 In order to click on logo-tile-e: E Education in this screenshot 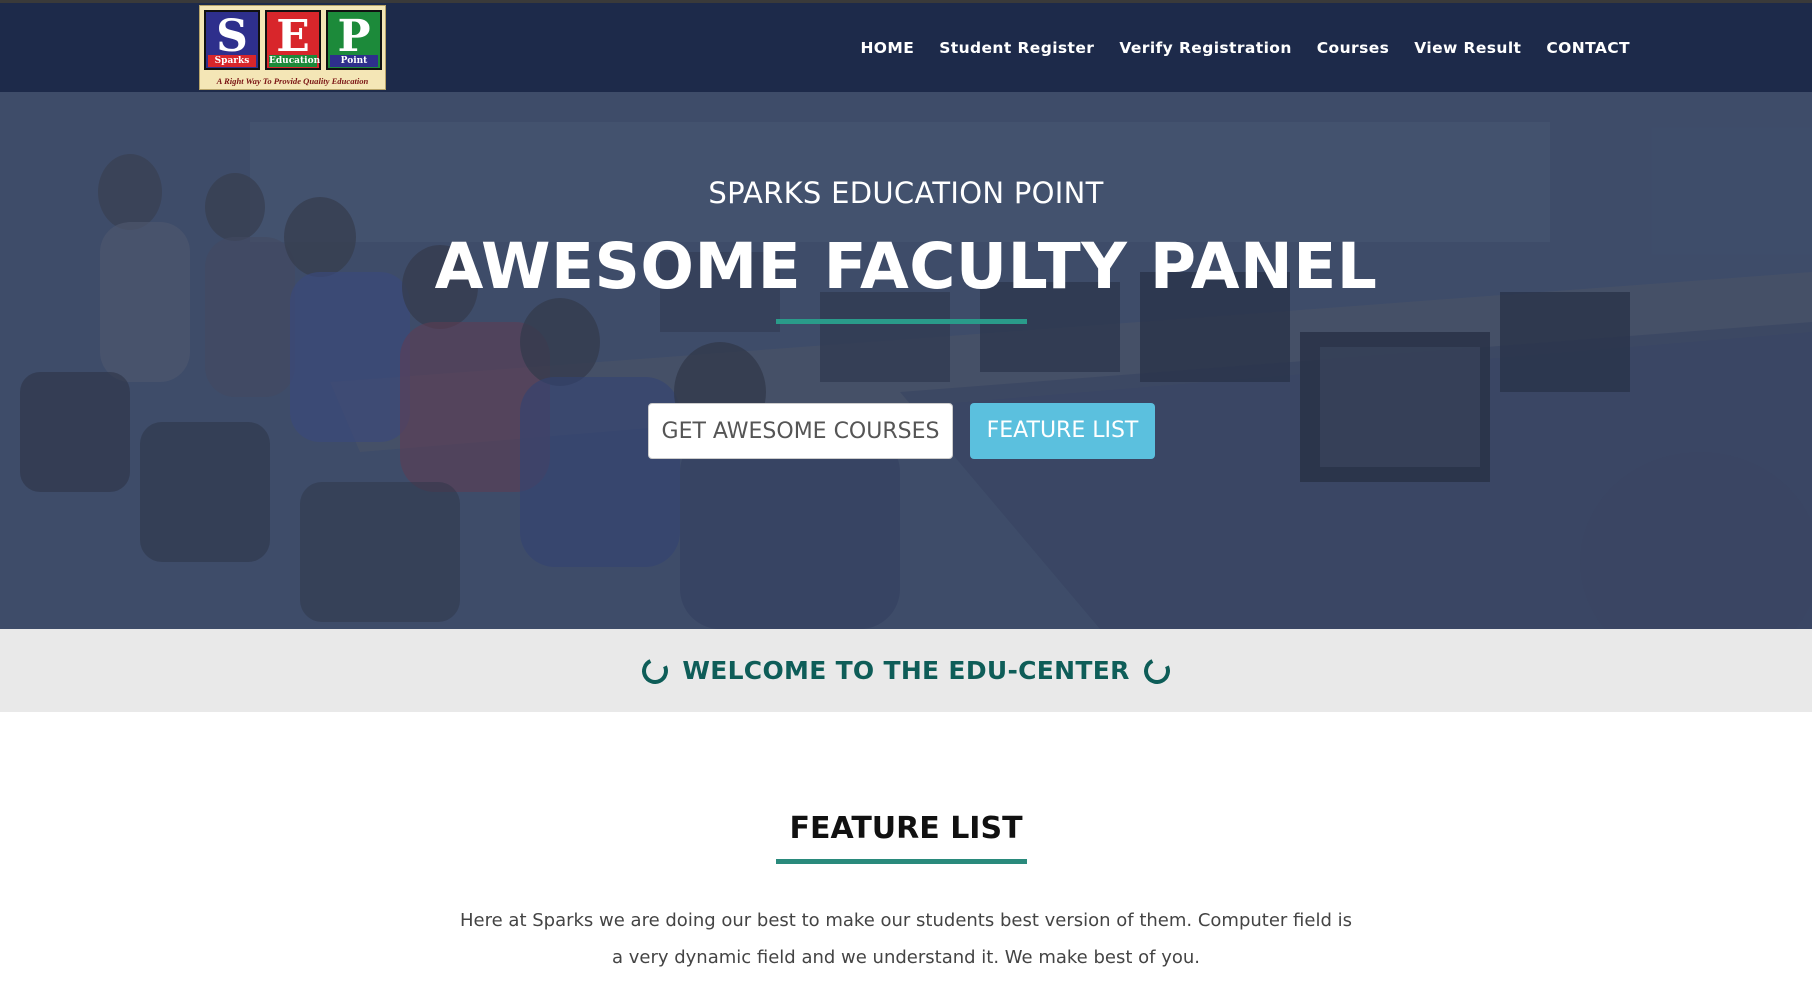, I will do `click(293, 40)`.